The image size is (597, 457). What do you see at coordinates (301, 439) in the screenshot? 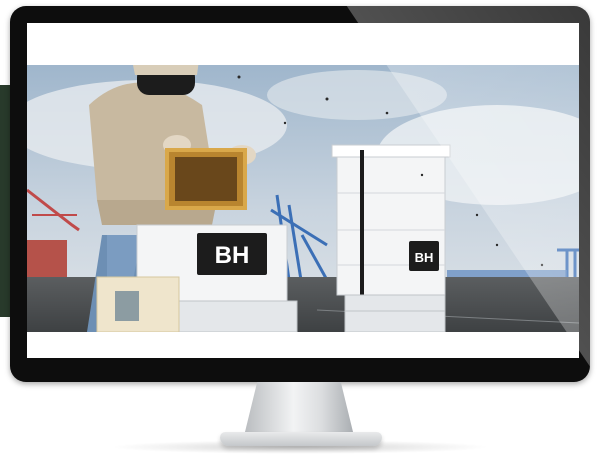
I see `monitor-stand-base` at bounding box center [301, 439].